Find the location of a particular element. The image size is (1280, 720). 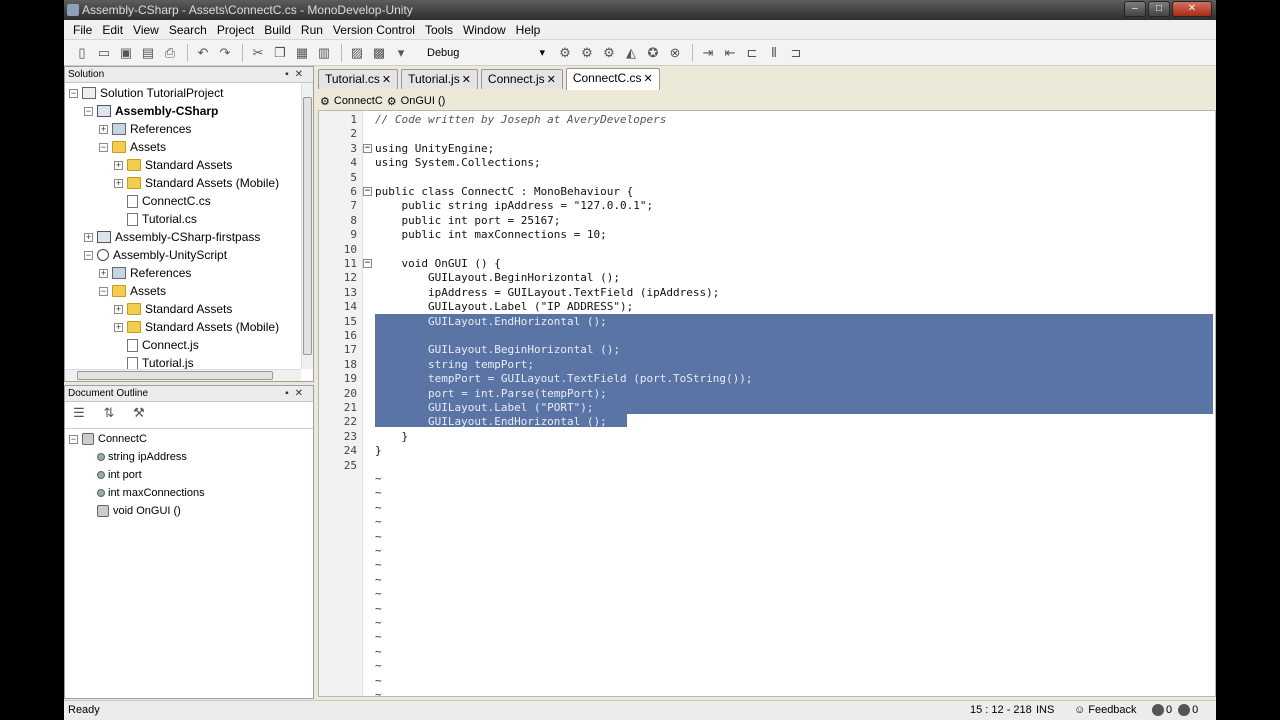

menu-build: Build is located at coordinates (277, 29).